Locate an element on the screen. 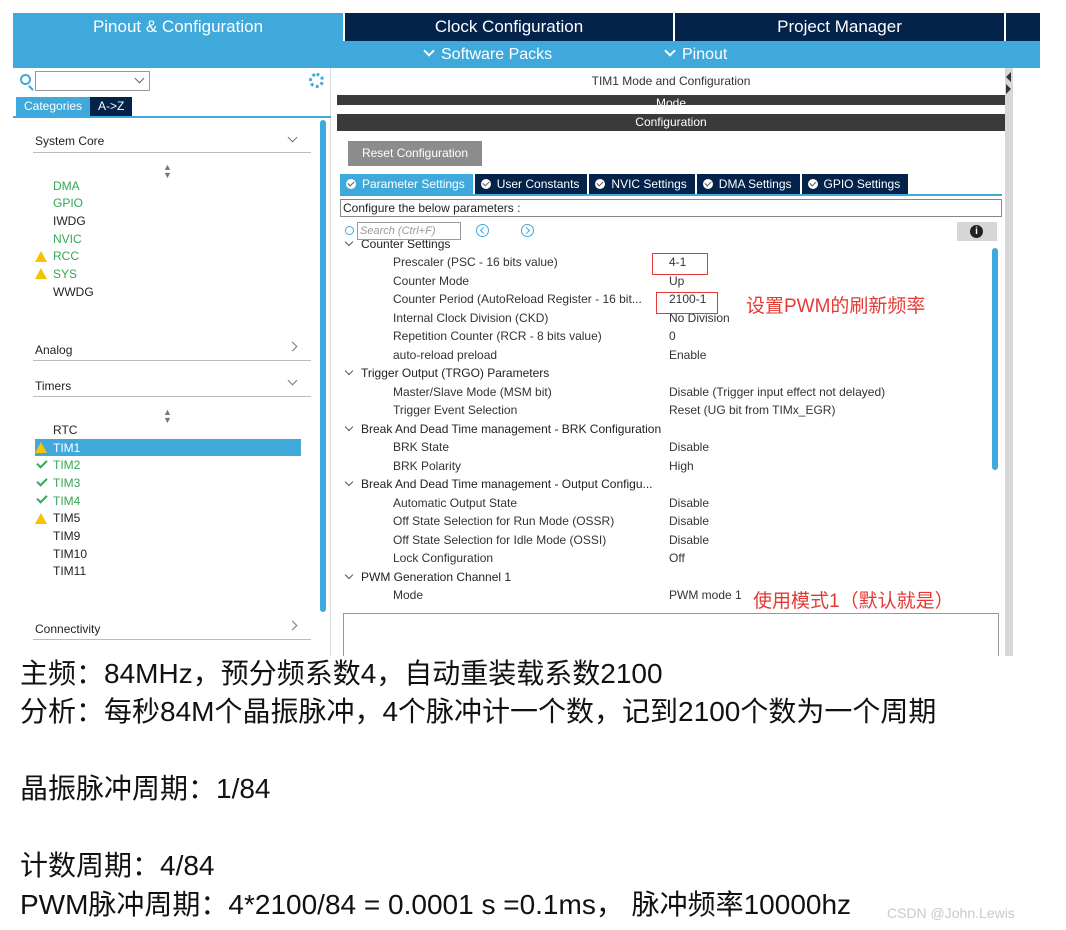  list-item-tim2: TIM2 is located at coordinates (66, 465).